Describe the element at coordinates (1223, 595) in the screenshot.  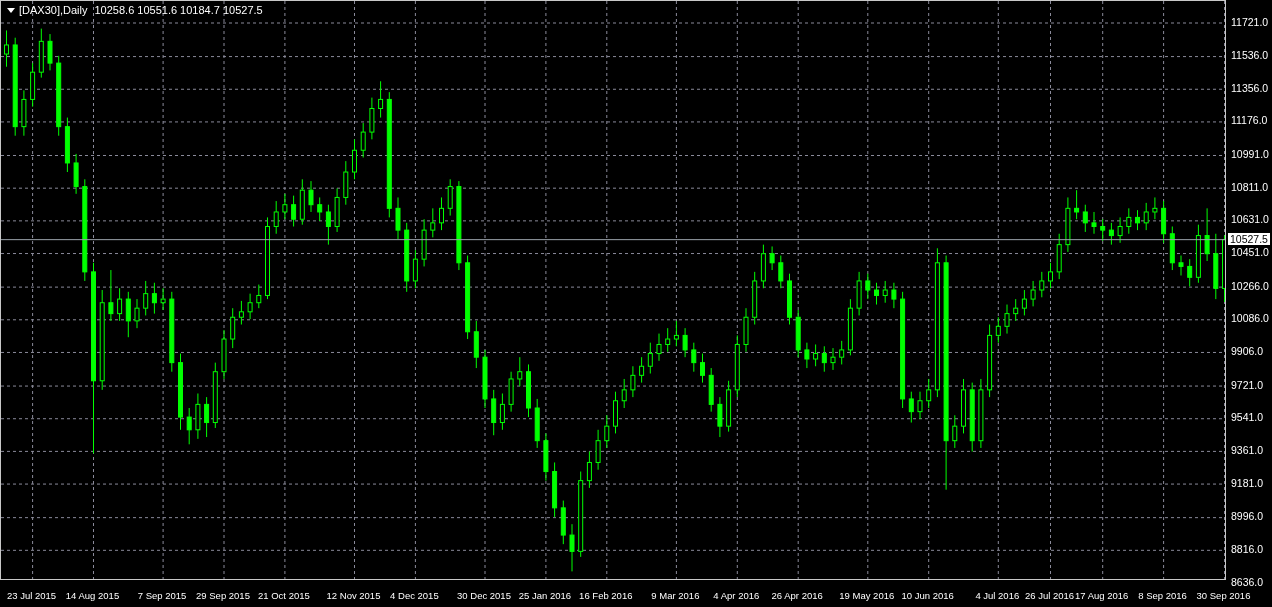
I see `date-label: 30 Sep 2016` at that location.